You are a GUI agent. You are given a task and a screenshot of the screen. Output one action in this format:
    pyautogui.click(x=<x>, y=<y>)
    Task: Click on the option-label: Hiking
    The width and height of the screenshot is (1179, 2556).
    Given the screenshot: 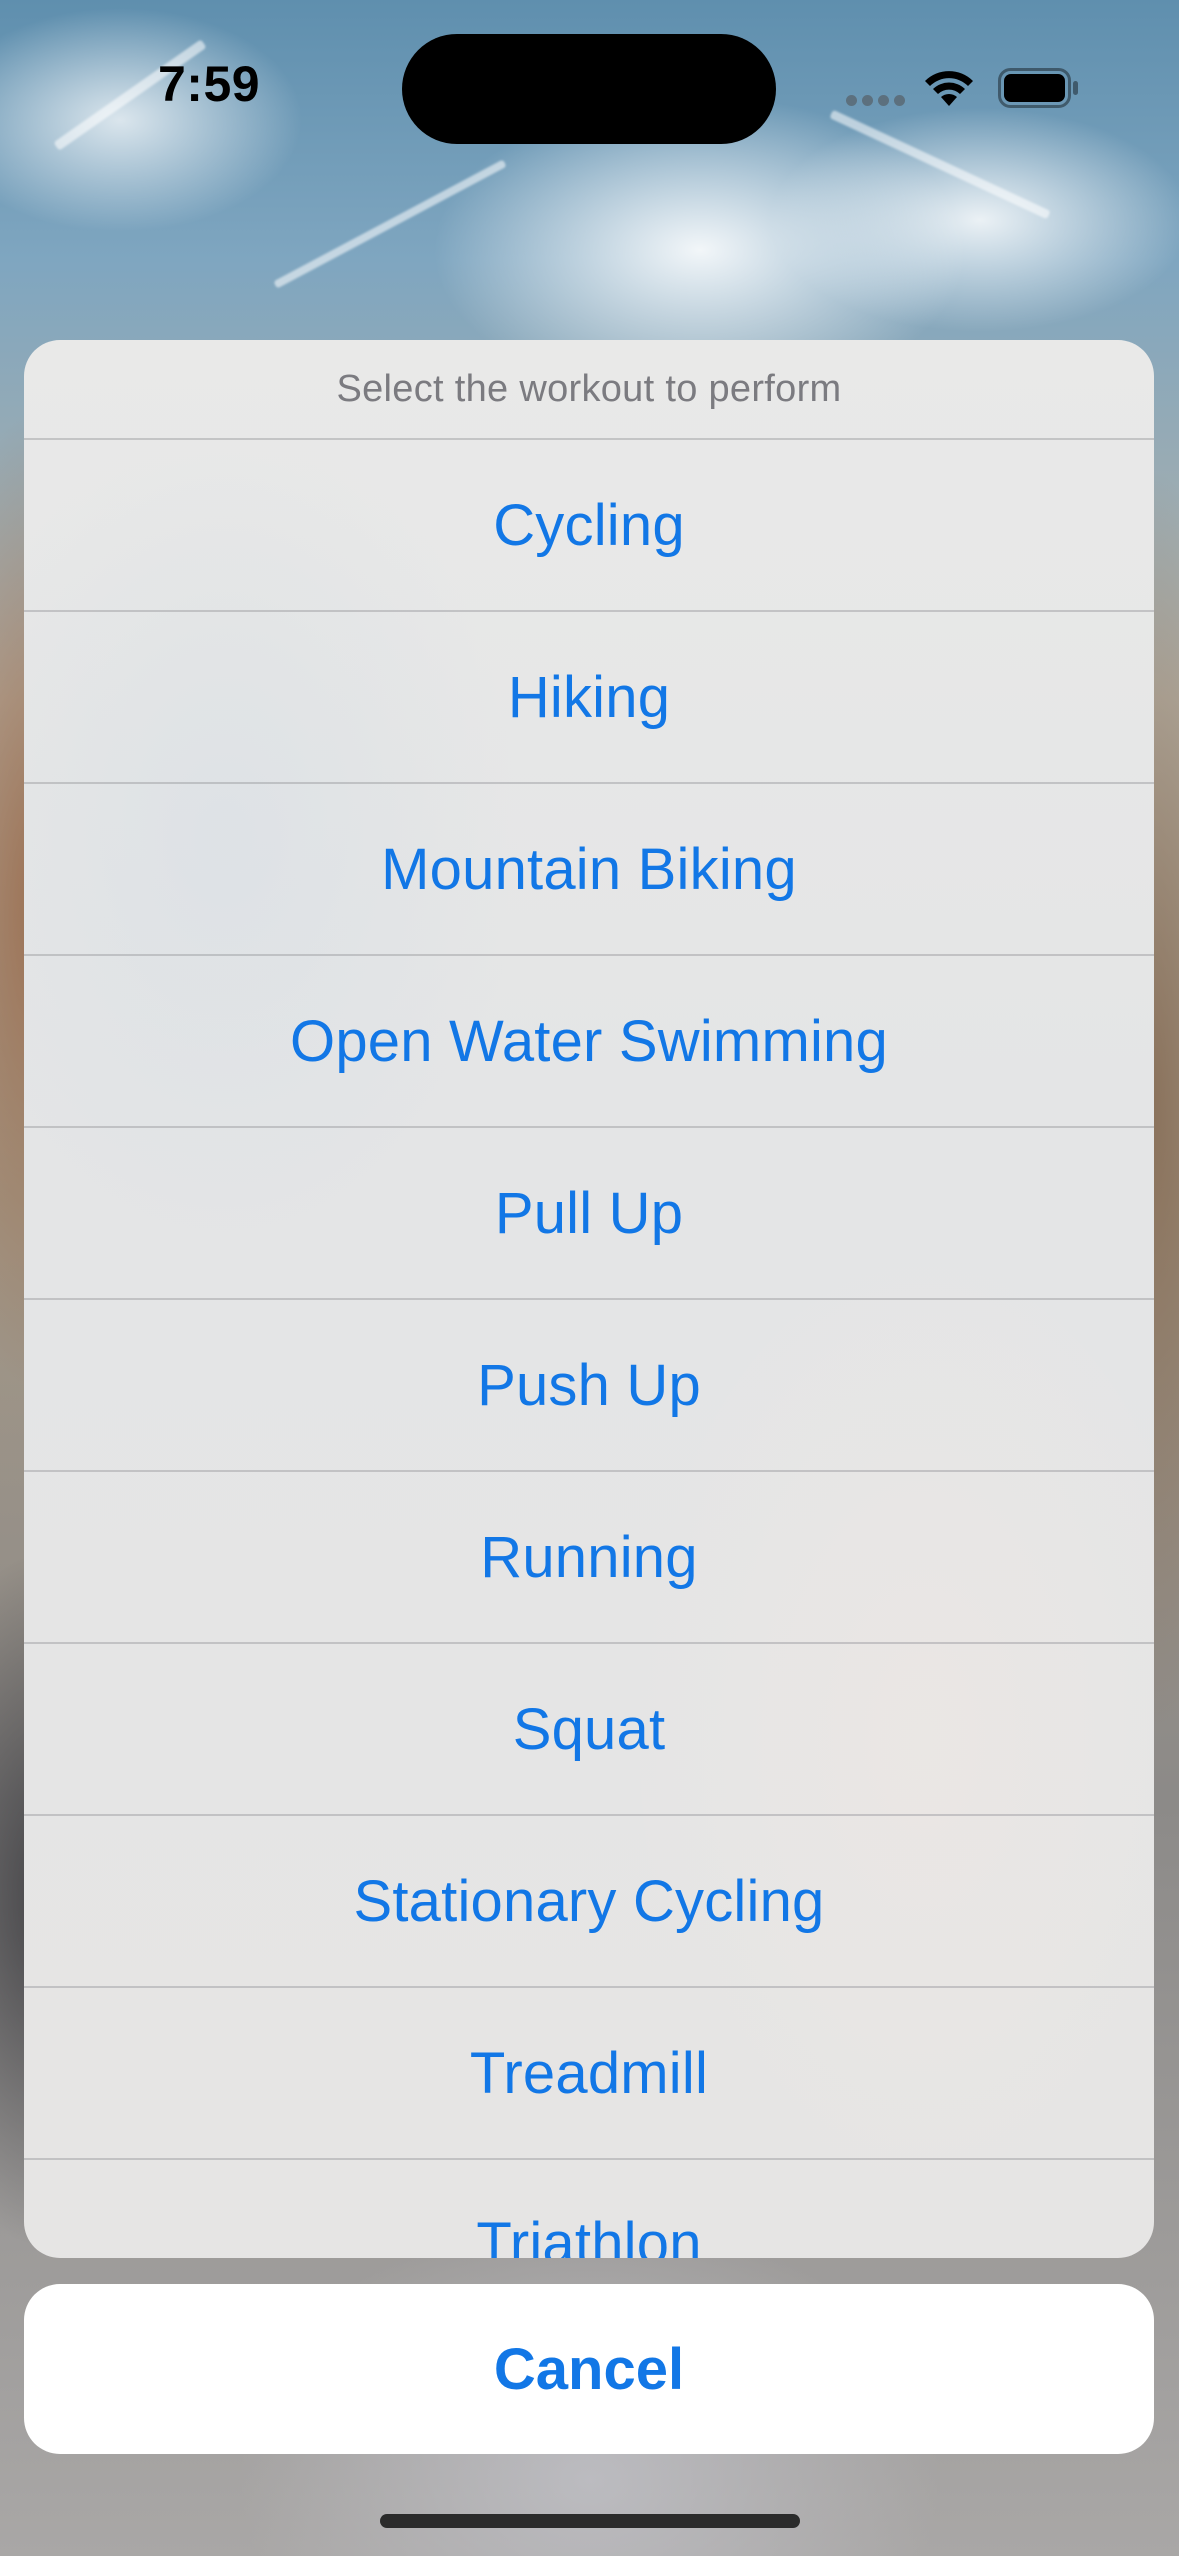 What is the action you would take?
    pyautogui.click(x=589, y=697)
    